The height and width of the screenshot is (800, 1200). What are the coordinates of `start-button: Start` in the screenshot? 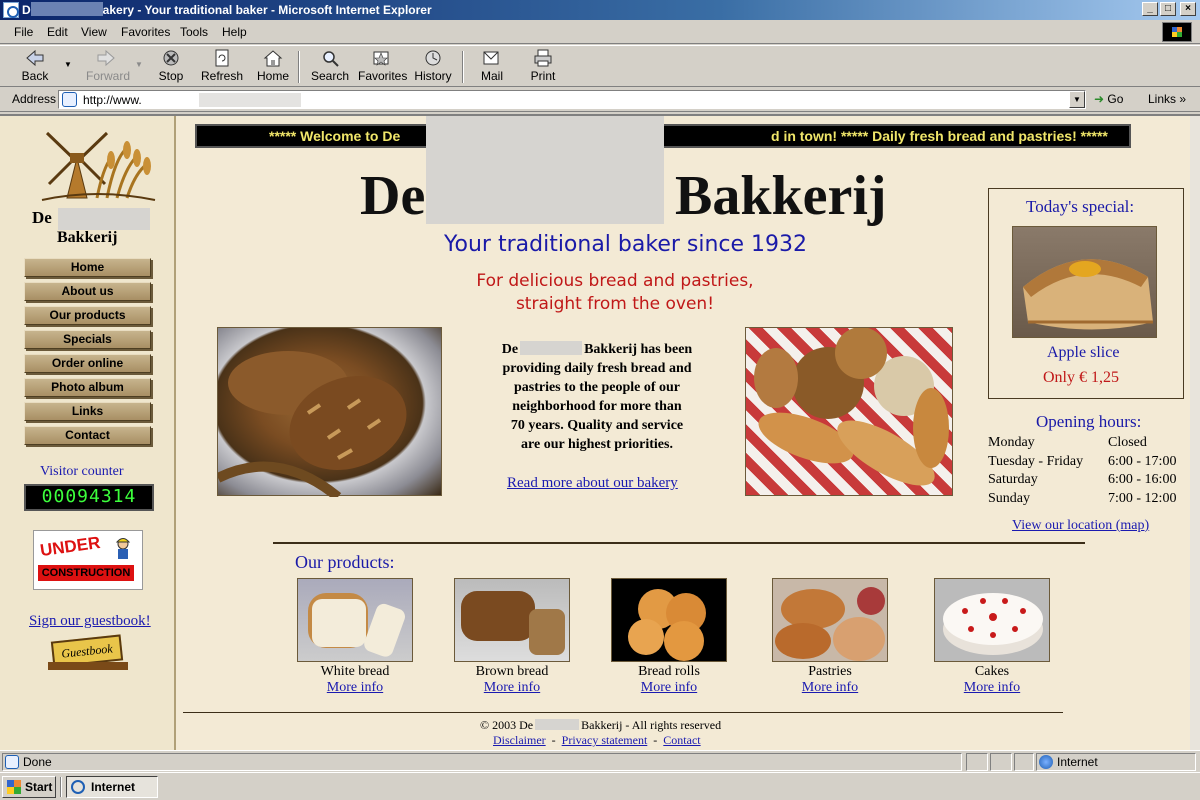 It's located at (29, 787).